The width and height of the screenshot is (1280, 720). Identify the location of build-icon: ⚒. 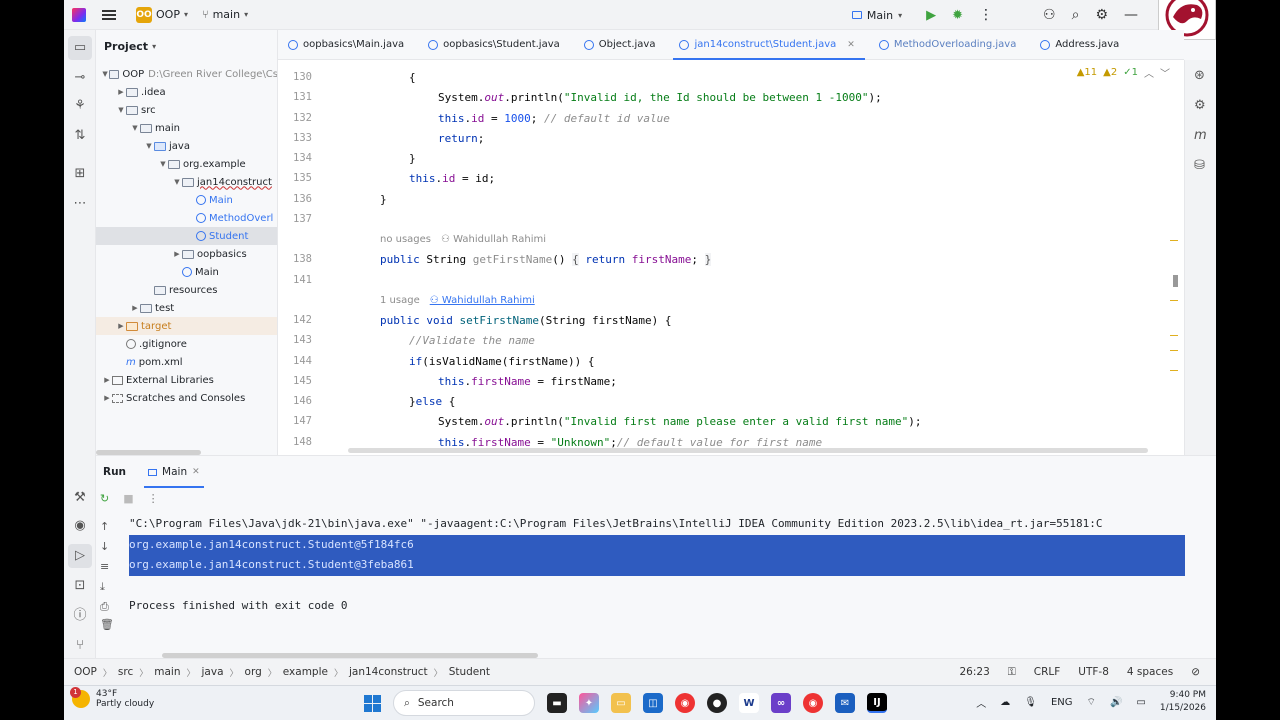
(80, 498).